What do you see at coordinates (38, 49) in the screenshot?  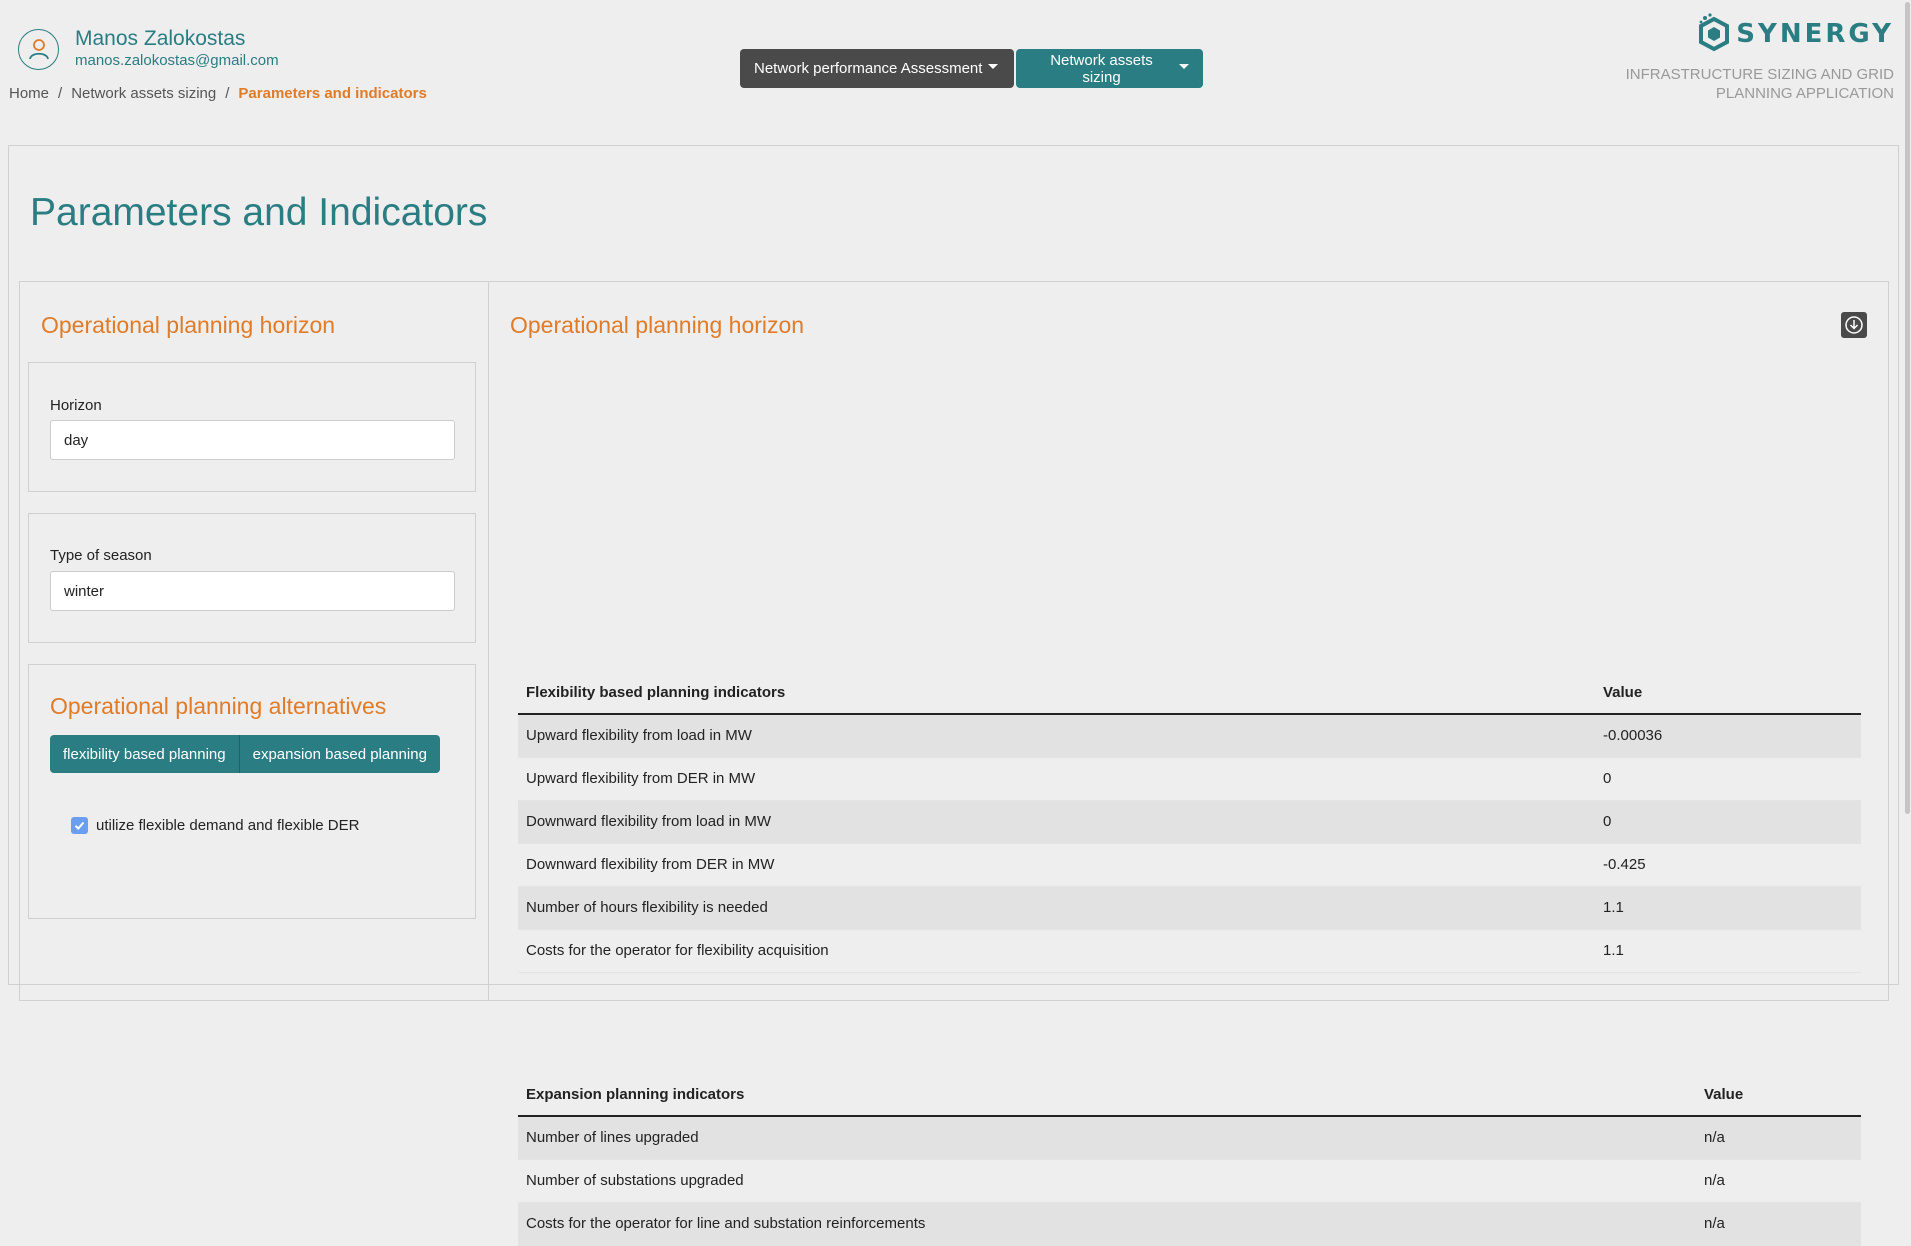 I see `user-avatar-icon` at bounding box center [38, 49].